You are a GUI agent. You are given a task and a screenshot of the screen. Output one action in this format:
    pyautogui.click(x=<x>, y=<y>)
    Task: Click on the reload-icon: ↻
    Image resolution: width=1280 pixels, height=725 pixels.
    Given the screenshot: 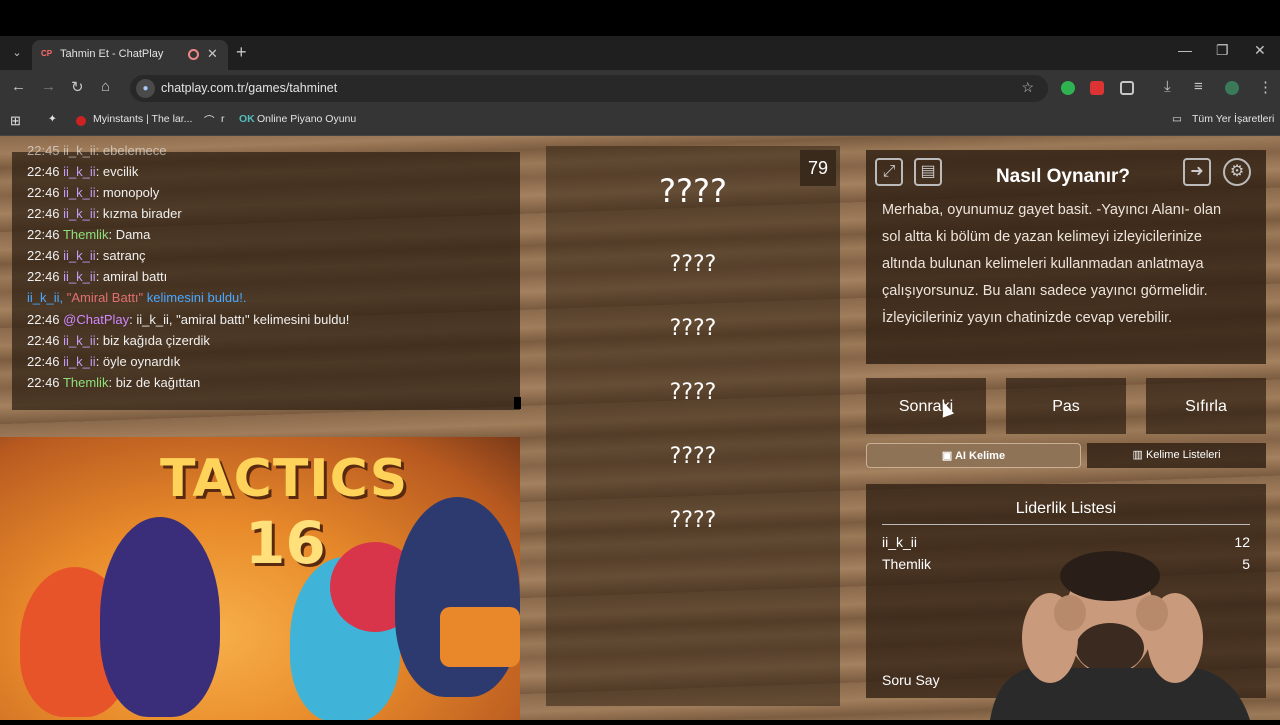 What is the action you would take?
    pyautogui.click(x=77, y=87)
    